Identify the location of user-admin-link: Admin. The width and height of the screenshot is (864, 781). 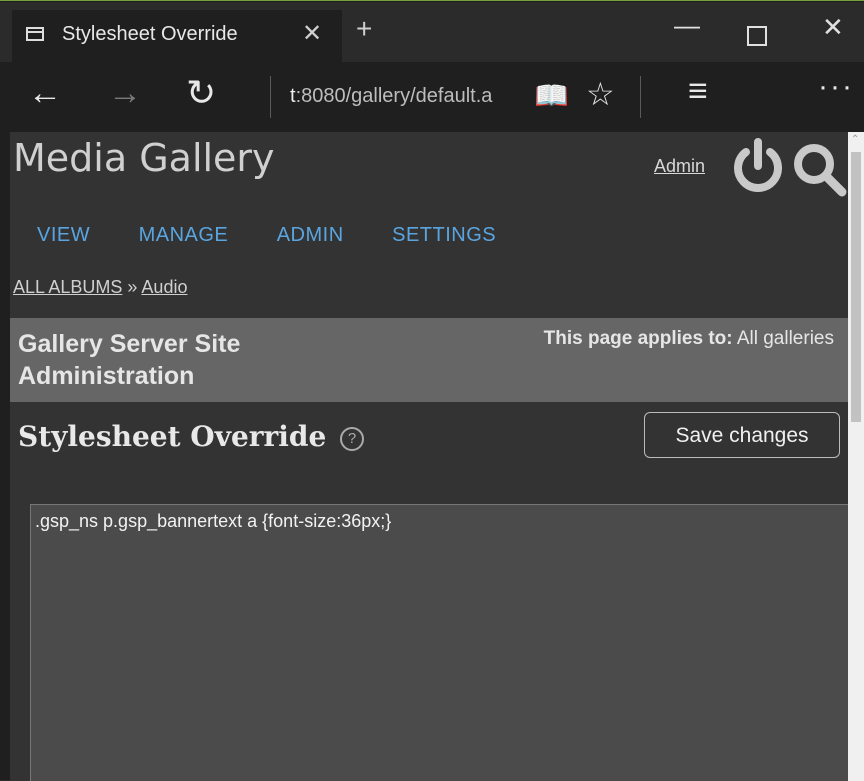
(679, 166).